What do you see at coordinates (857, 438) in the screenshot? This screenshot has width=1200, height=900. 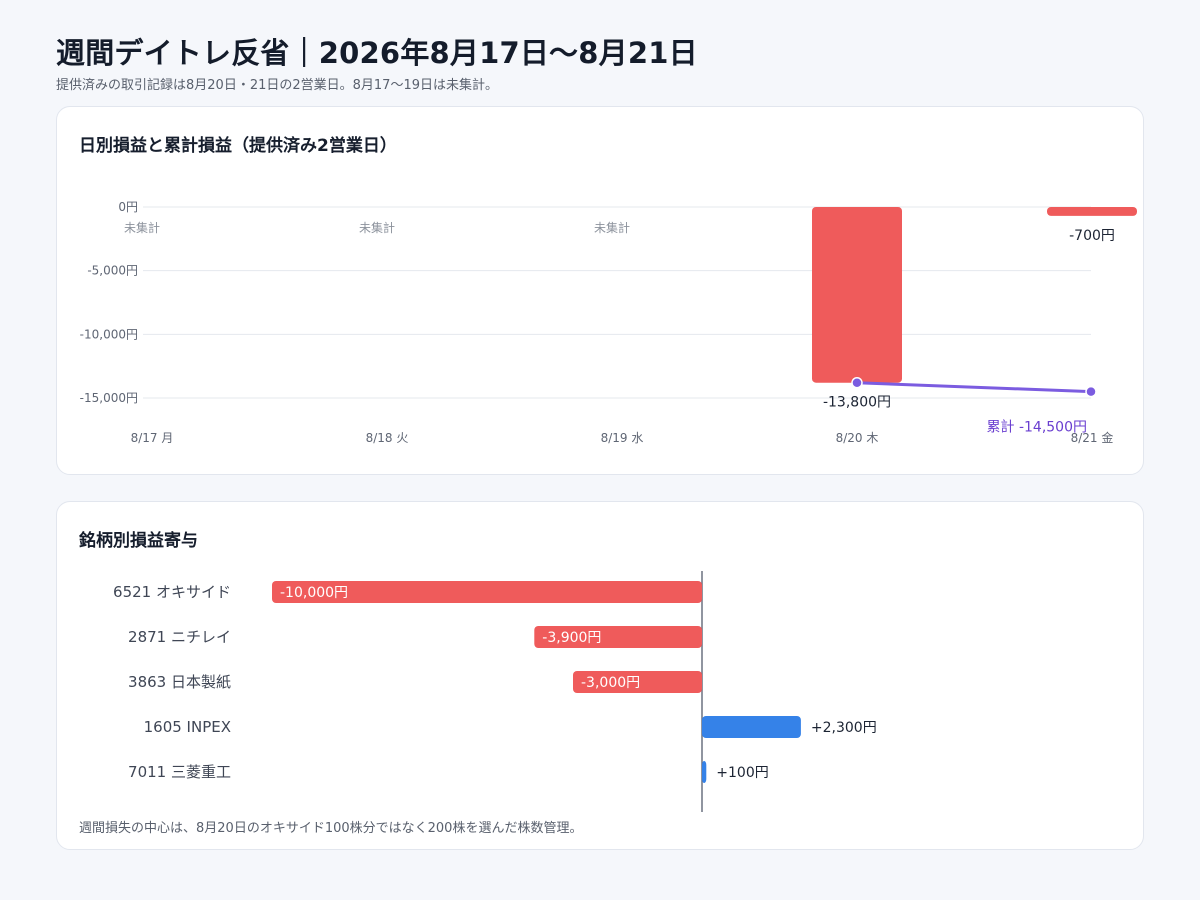 I see `x-tick-label: 8/20 木` at bounding box center [857, 438].